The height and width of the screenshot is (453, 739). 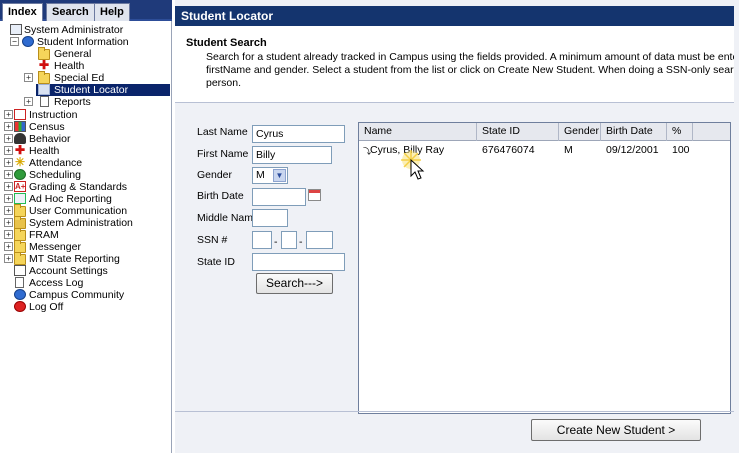 I want to click on tree-item-label: Reports, so click(x=72, y=102).